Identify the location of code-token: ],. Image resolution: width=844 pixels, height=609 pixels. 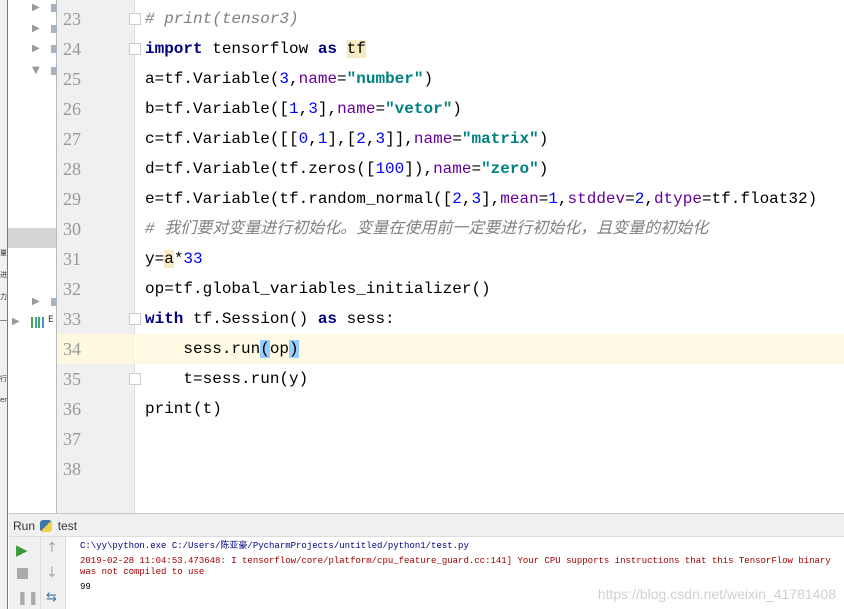
(327, 109).